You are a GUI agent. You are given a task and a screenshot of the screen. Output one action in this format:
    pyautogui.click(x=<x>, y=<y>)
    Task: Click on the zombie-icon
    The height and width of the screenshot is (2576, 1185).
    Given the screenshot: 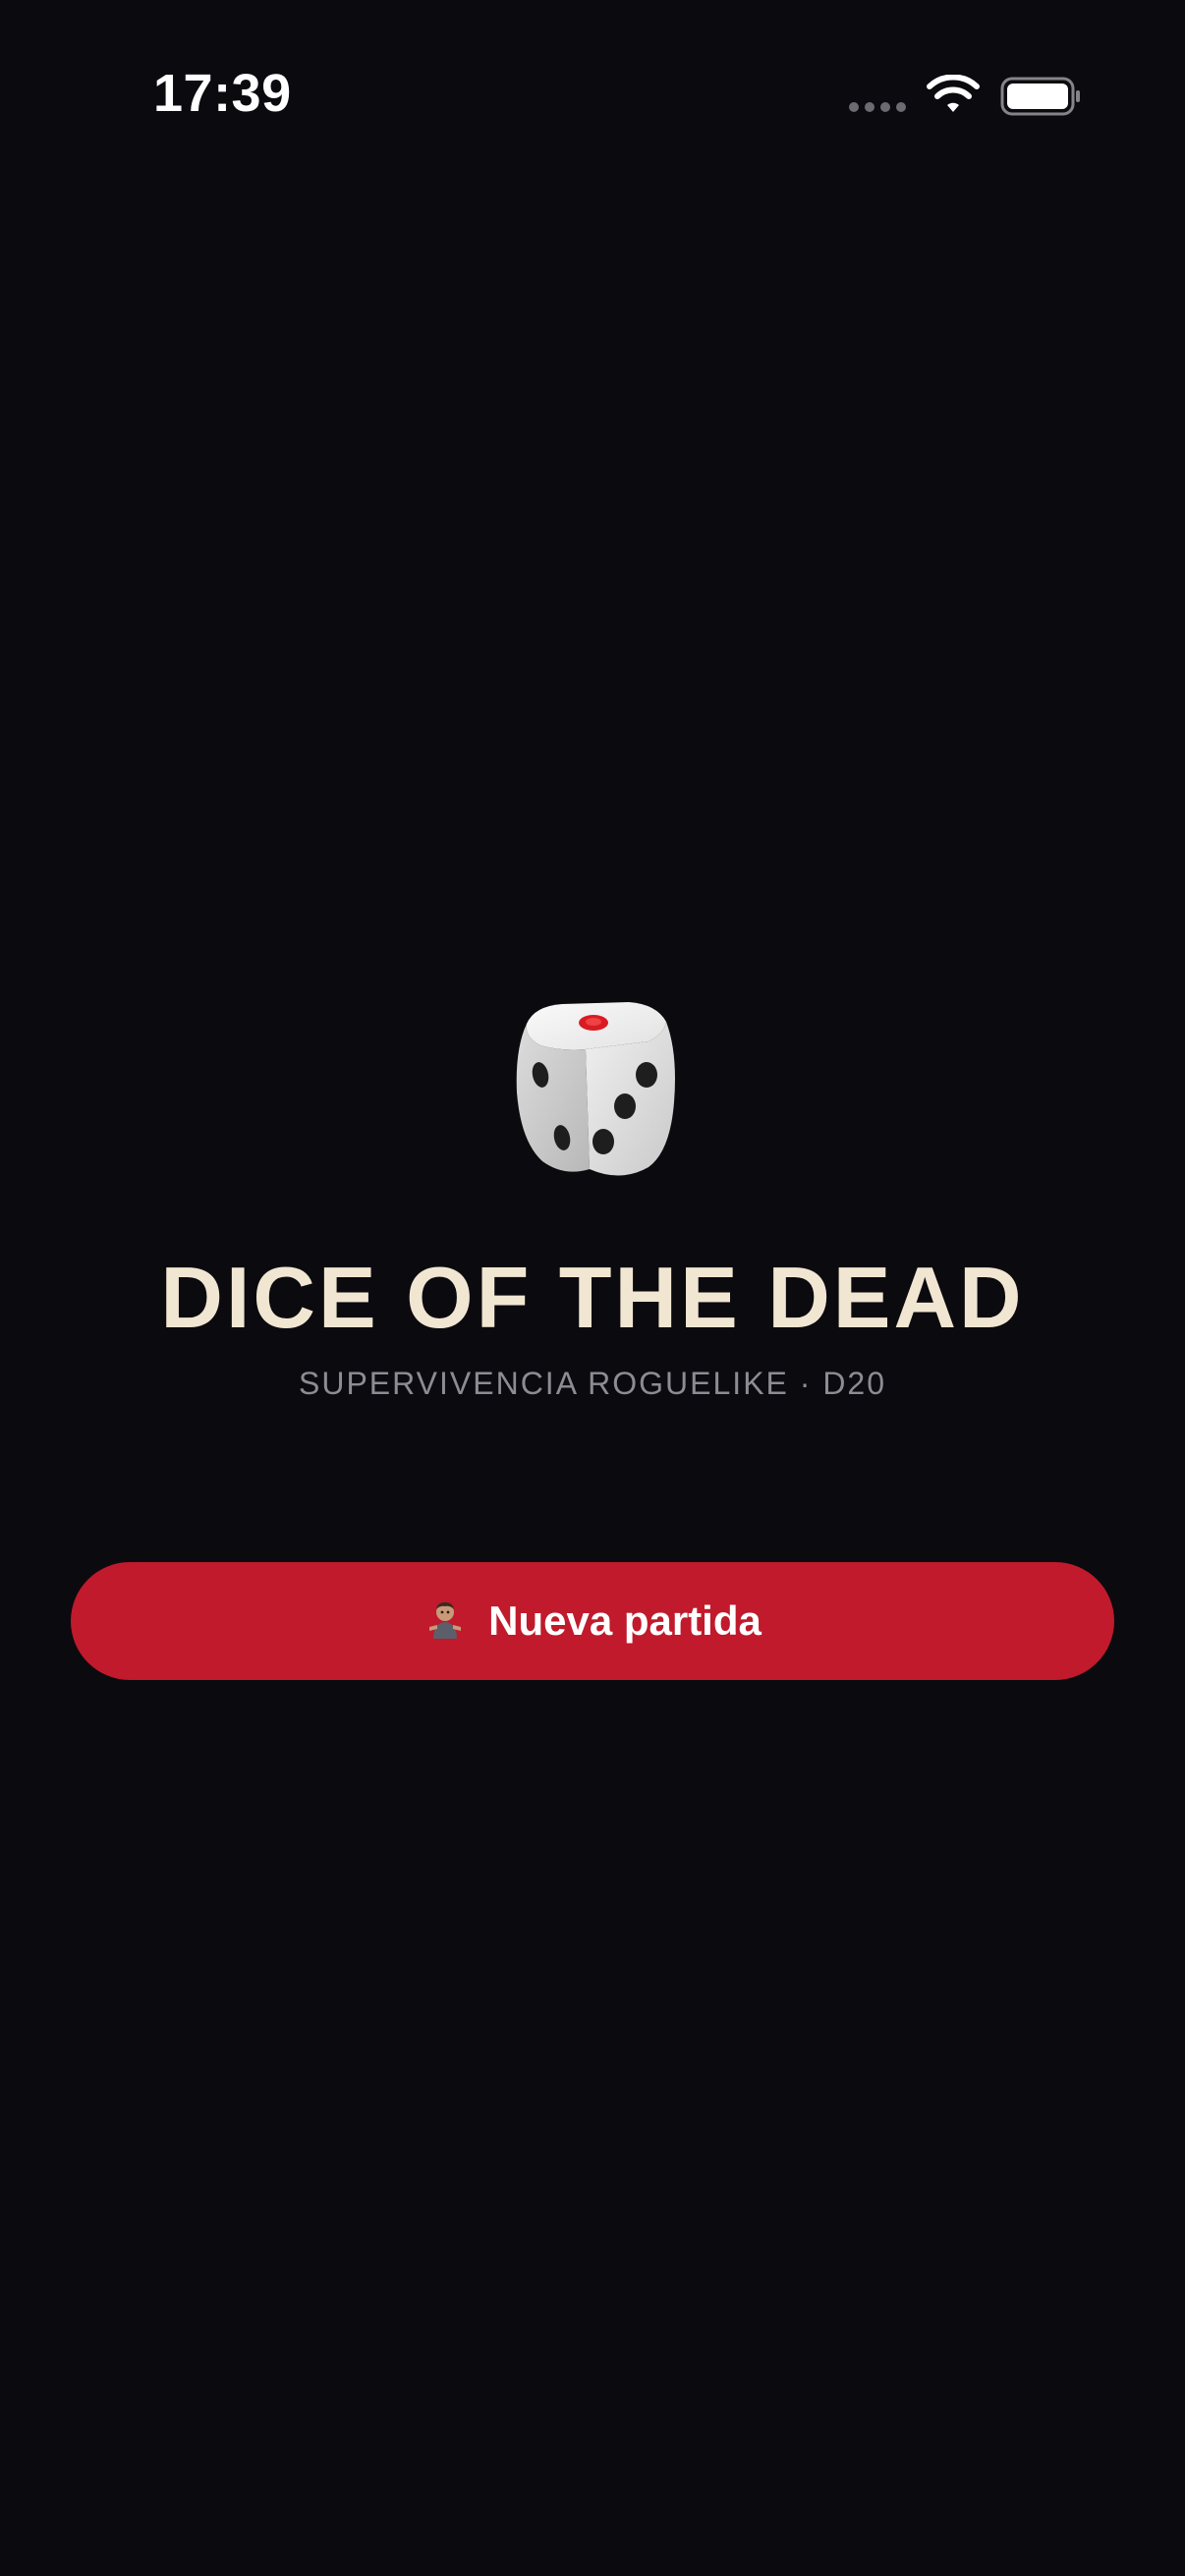 What is the action you would take?
    pyautogui.click(x=446, y=1620)
    